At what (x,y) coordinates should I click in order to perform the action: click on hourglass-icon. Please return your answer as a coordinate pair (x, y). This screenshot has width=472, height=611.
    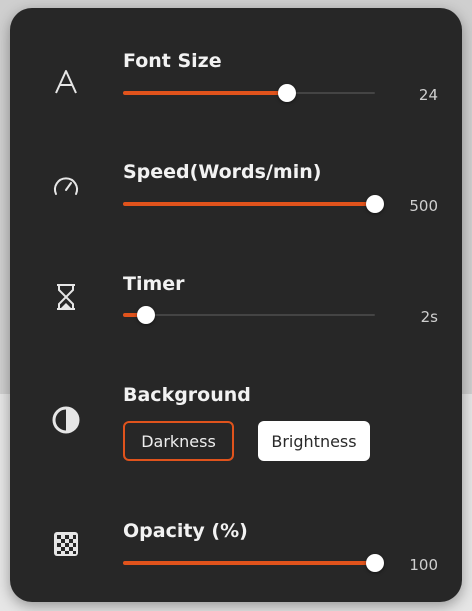
    Looking at the image, I should click on (66, 297).